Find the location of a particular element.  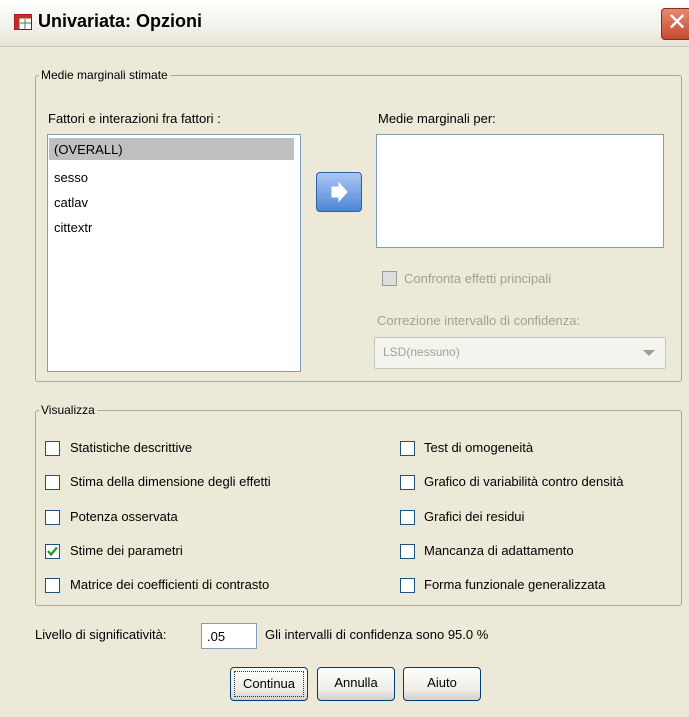

ci-adjust-select: LSD(nessuno) is located at coordinates (520, 353).